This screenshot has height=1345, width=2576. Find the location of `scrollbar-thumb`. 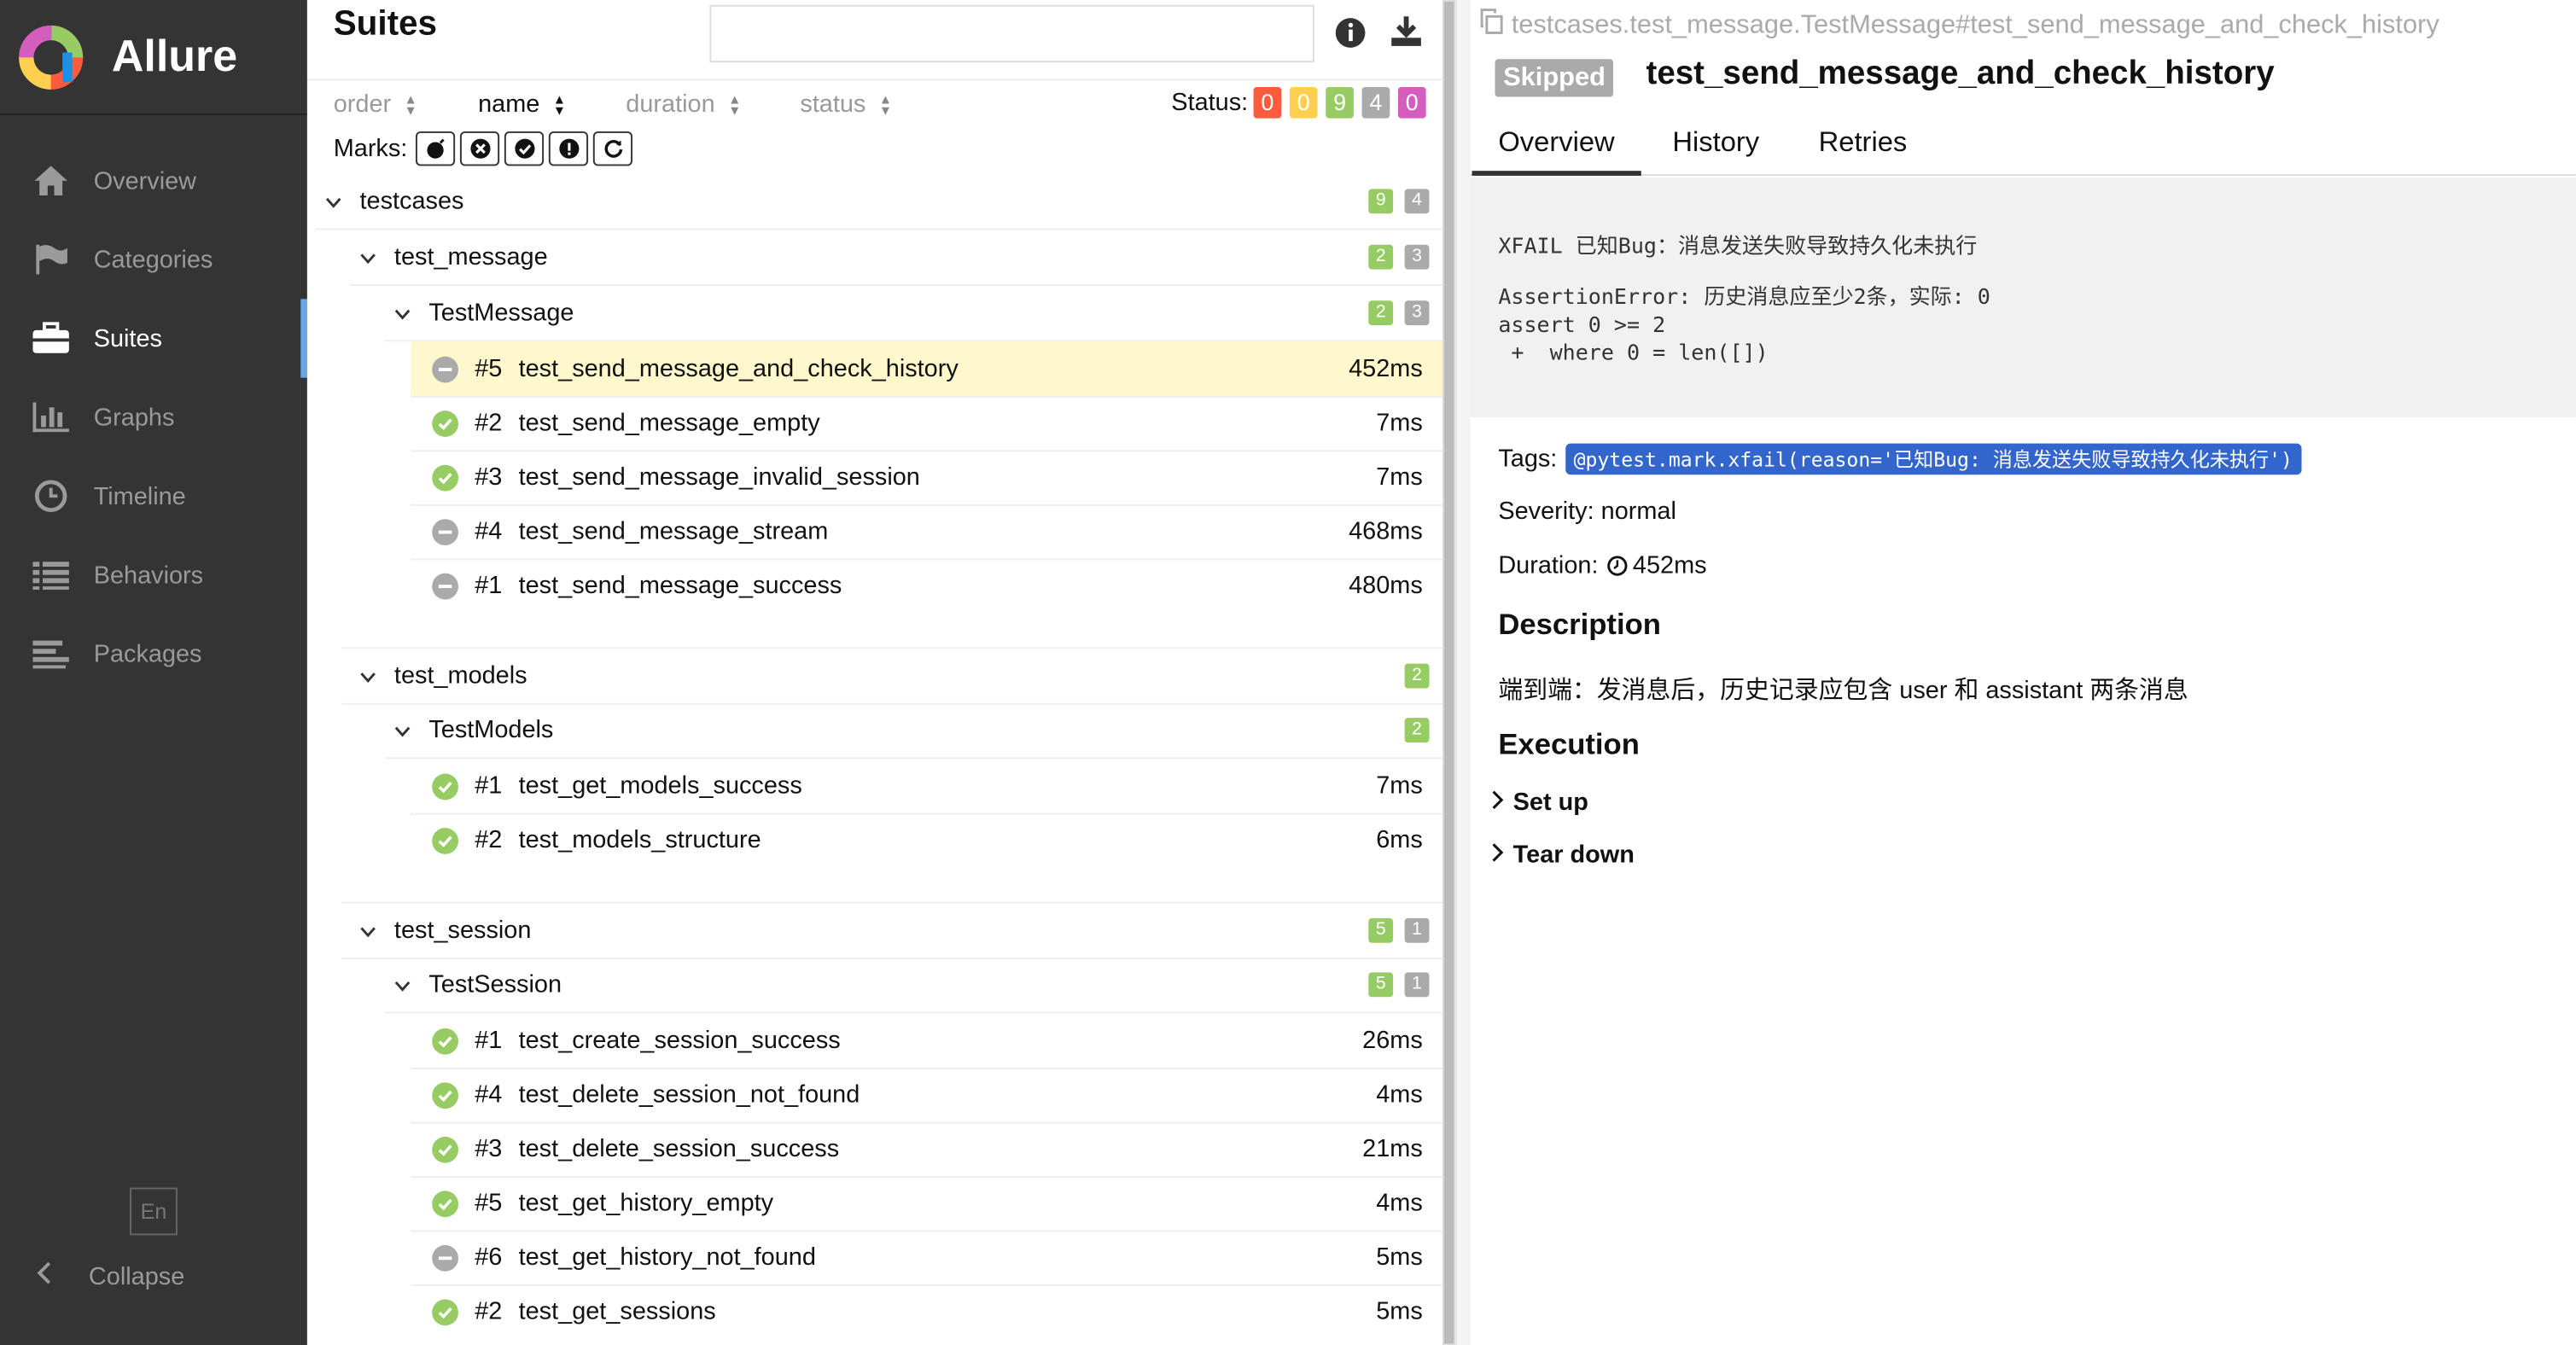

scrollbar-thumb is located at coordinates (1448, 672).